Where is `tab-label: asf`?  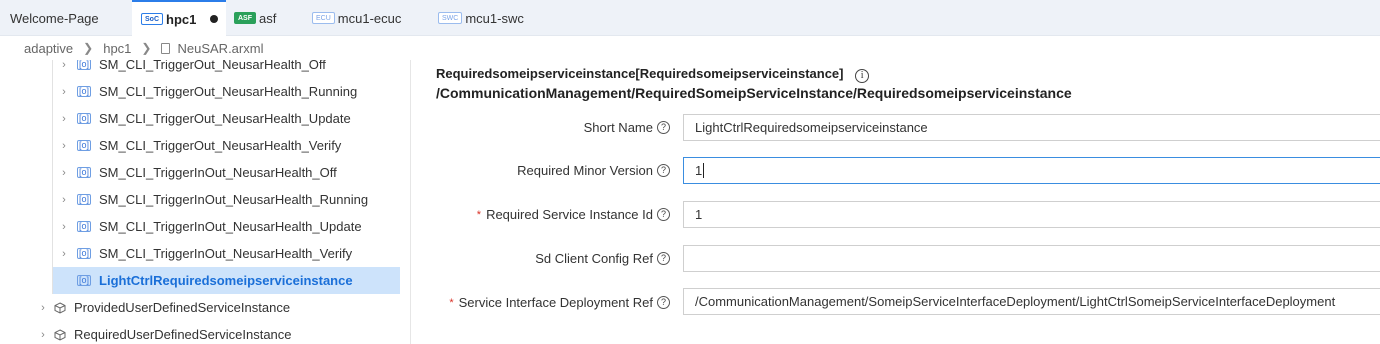 tab-label: asf is located at coordinates (268, 18).